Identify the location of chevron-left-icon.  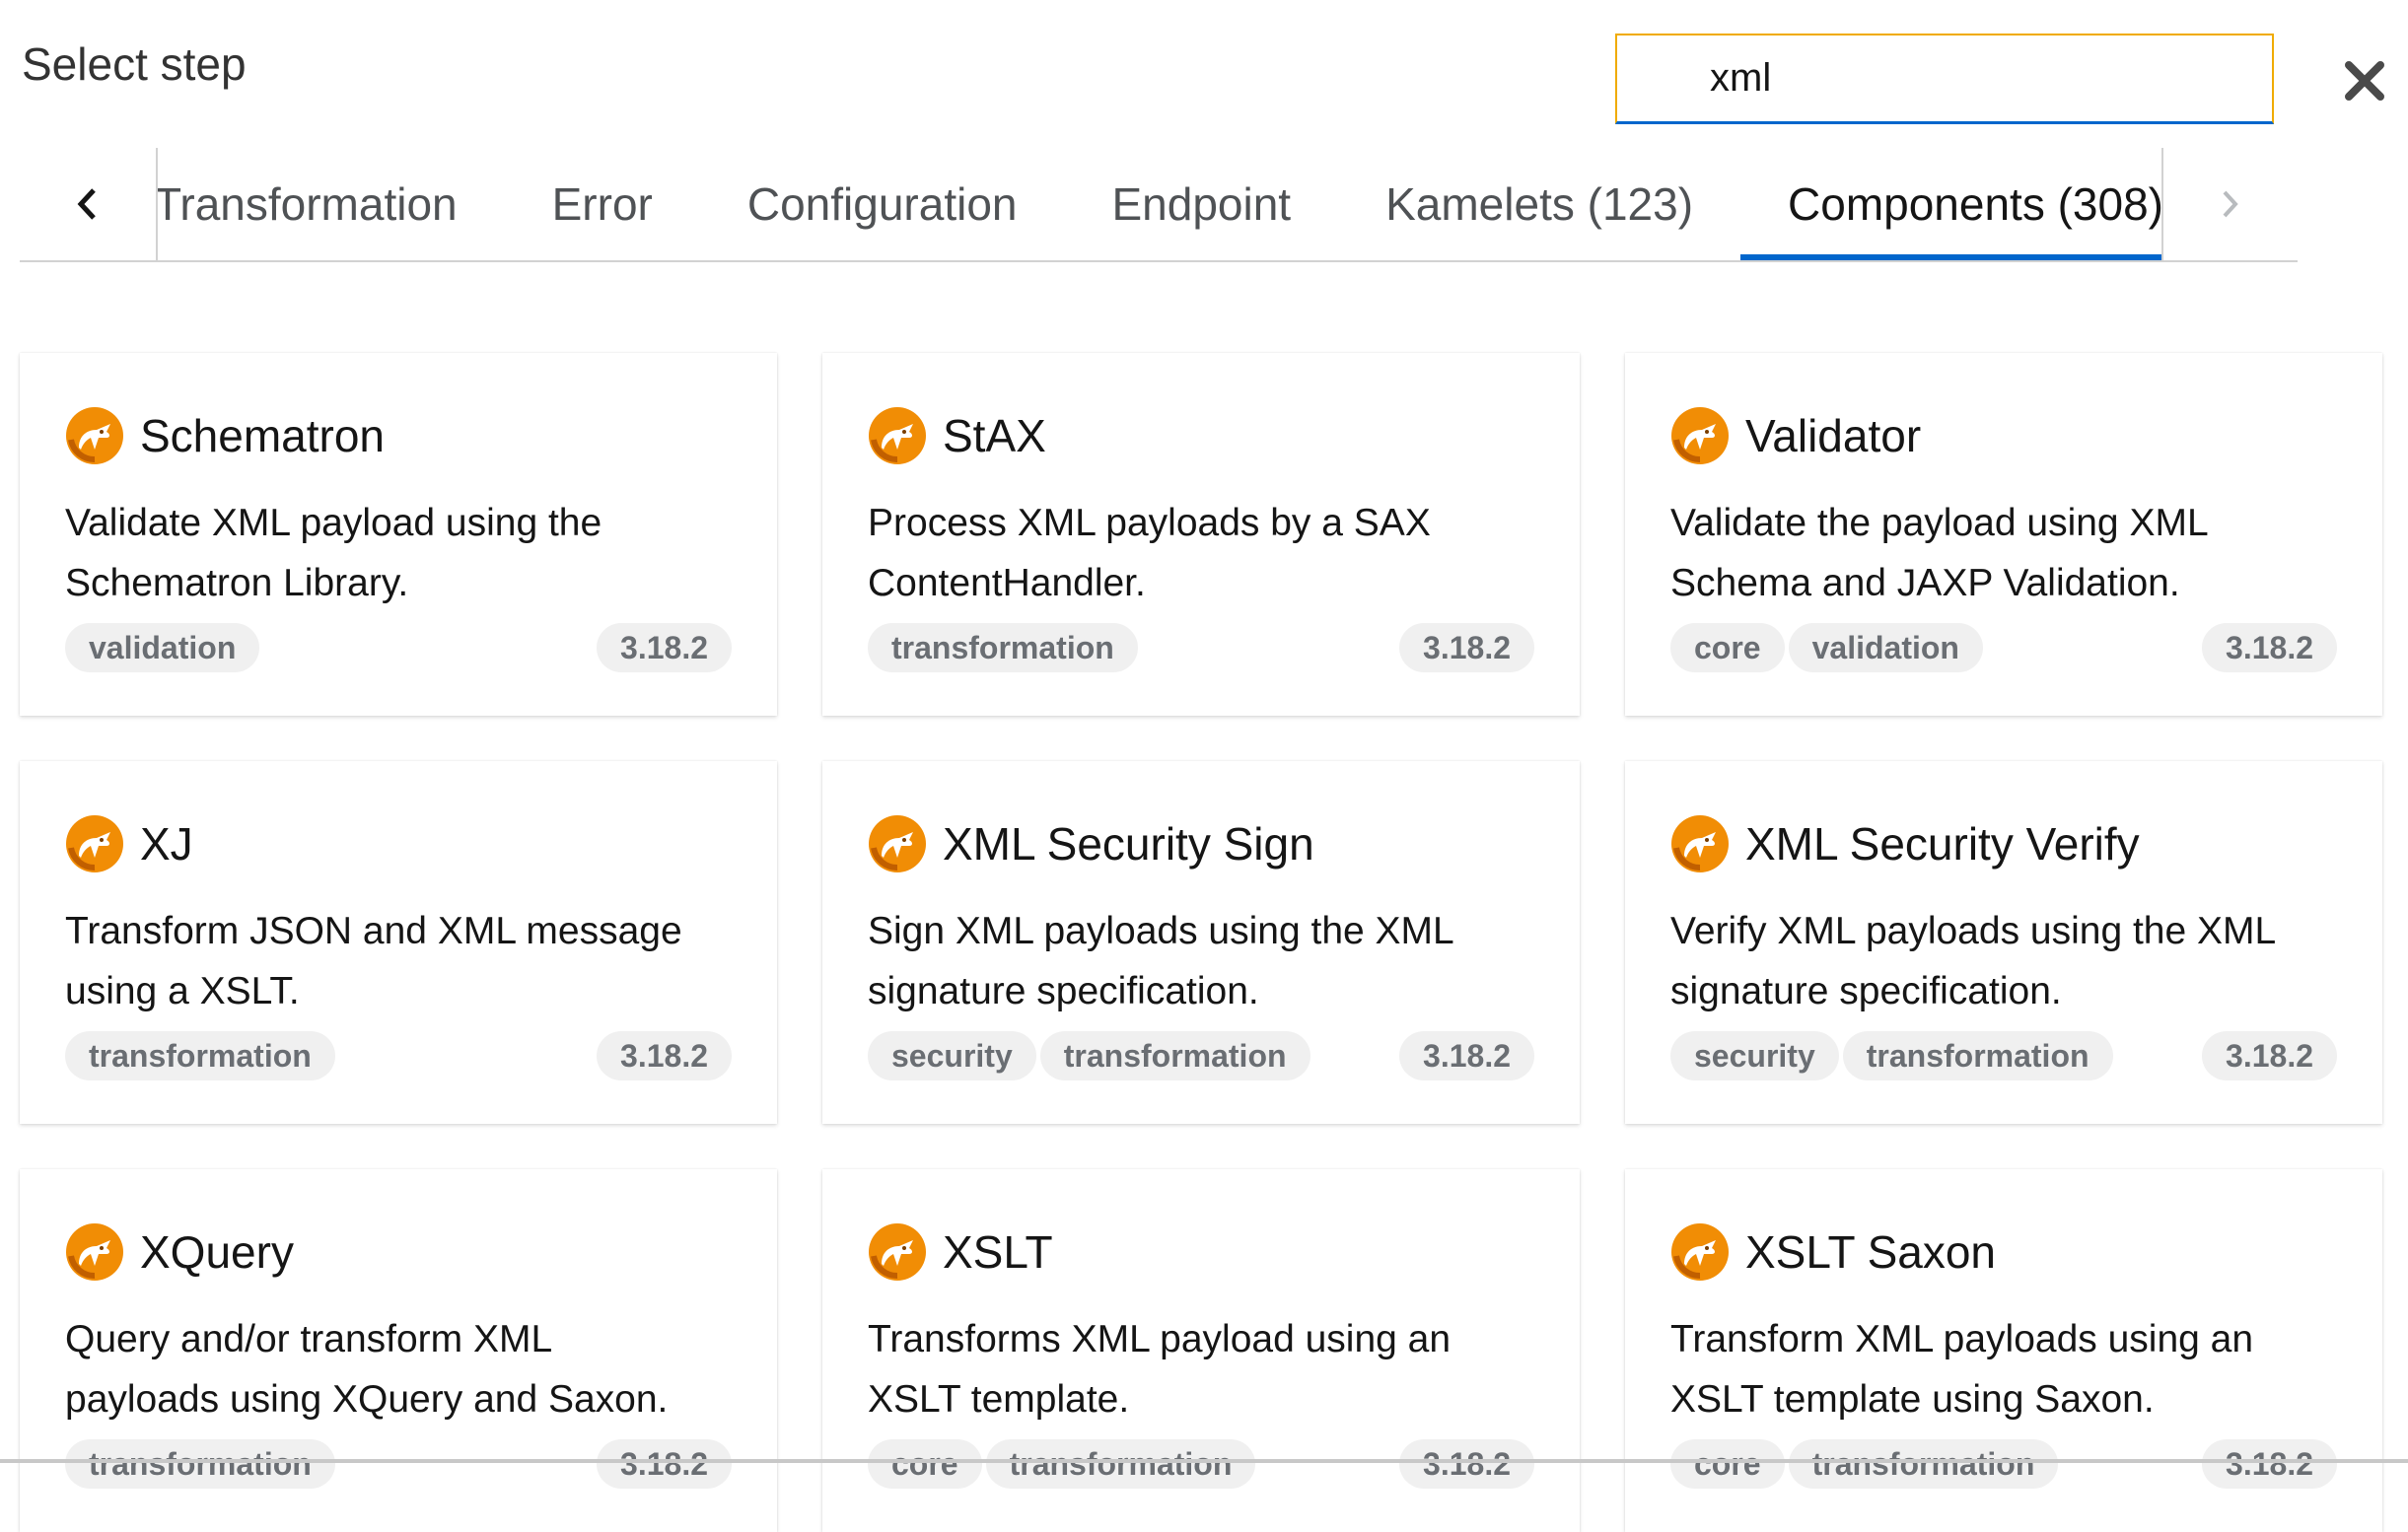
(86, 204).